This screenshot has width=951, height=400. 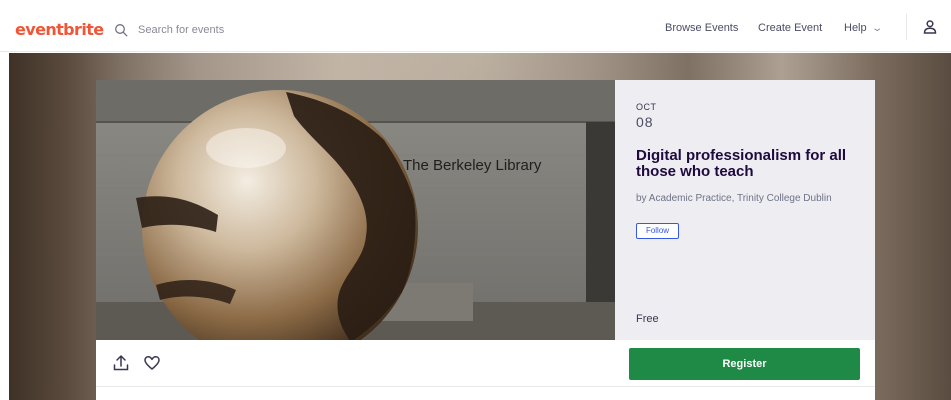 I want to click on follow-button: Follow, so click(x=657, y=231).